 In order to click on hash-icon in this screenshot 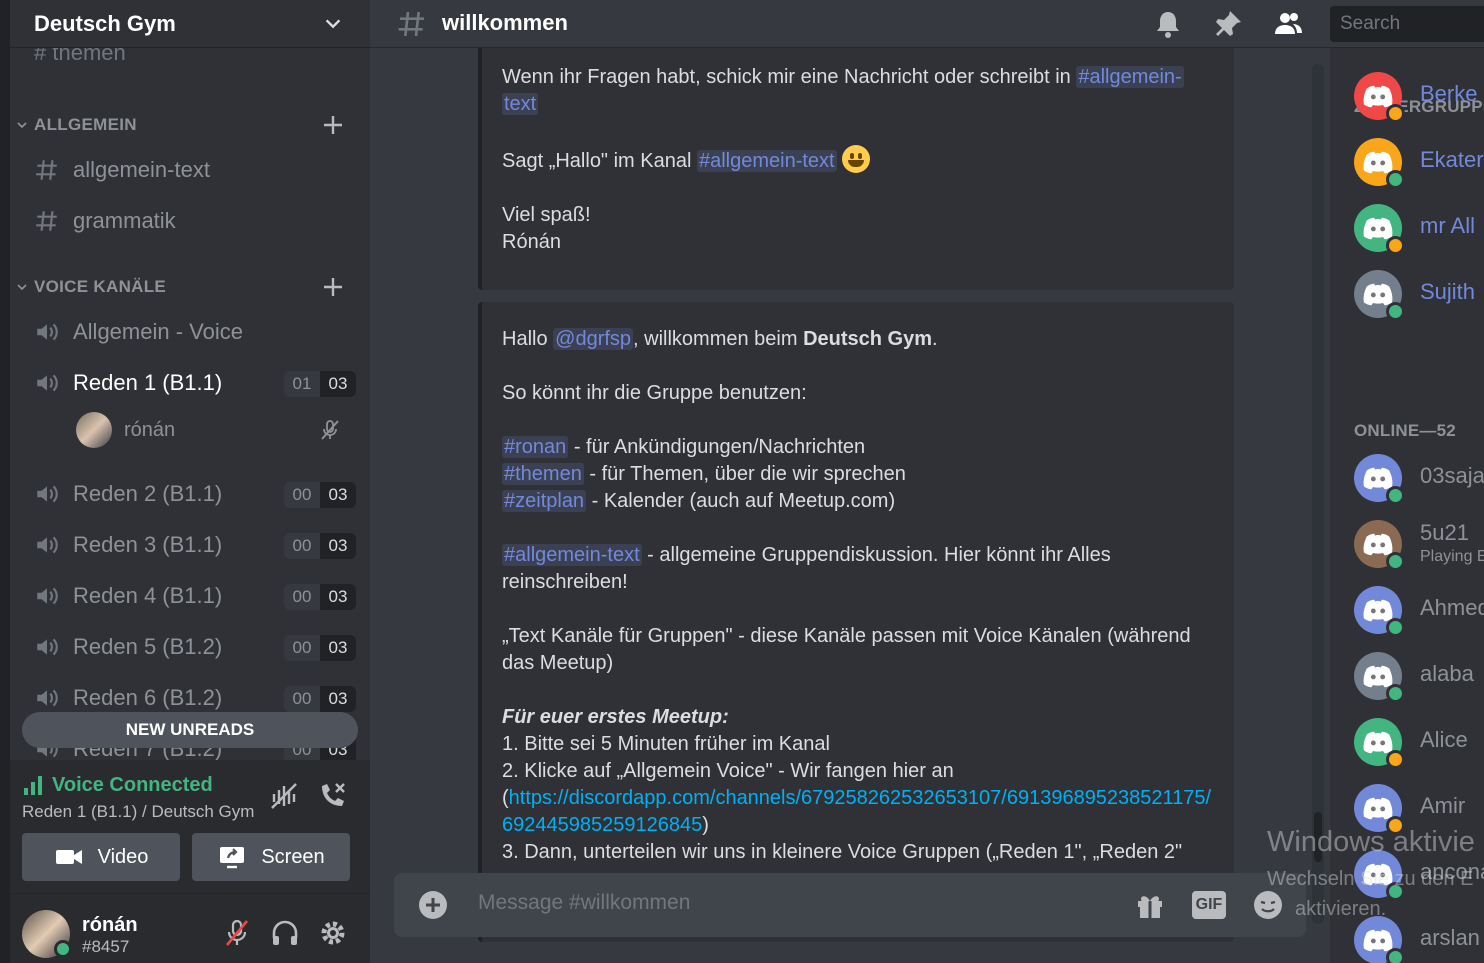, I will do `click(46, 170)`.